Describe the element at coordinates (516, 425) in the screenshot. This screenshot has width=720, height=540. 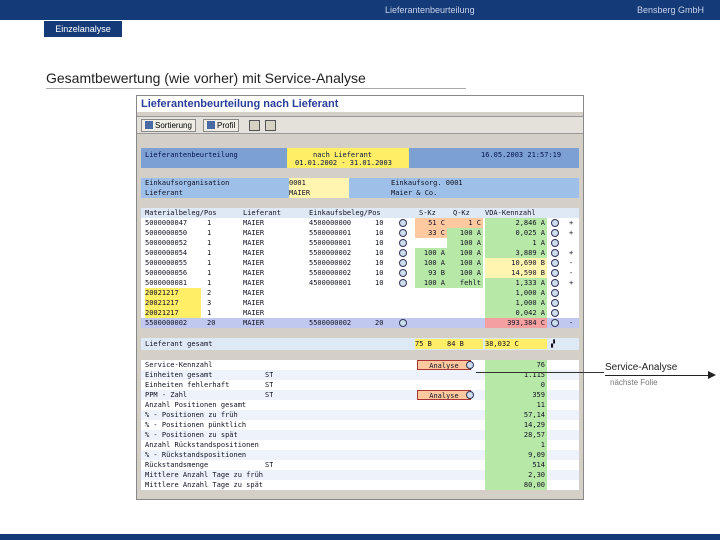
I see `service-value: 14,29` at that location.